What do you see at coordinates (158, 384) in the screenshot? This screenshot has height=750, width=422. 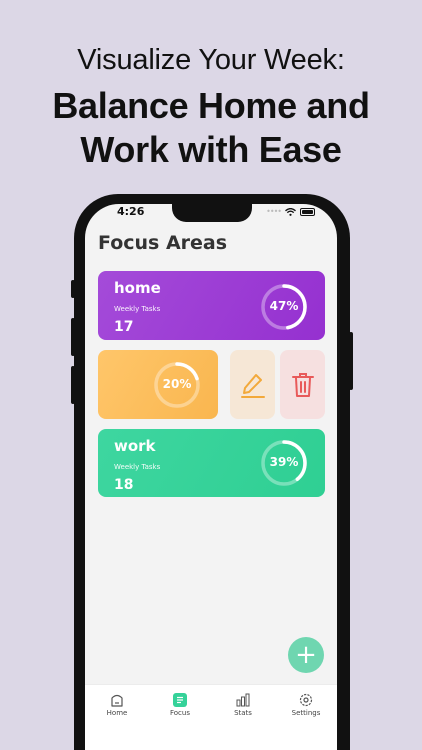 I see `focus-card-swiped: 20%` at bounding box center [158, 384].